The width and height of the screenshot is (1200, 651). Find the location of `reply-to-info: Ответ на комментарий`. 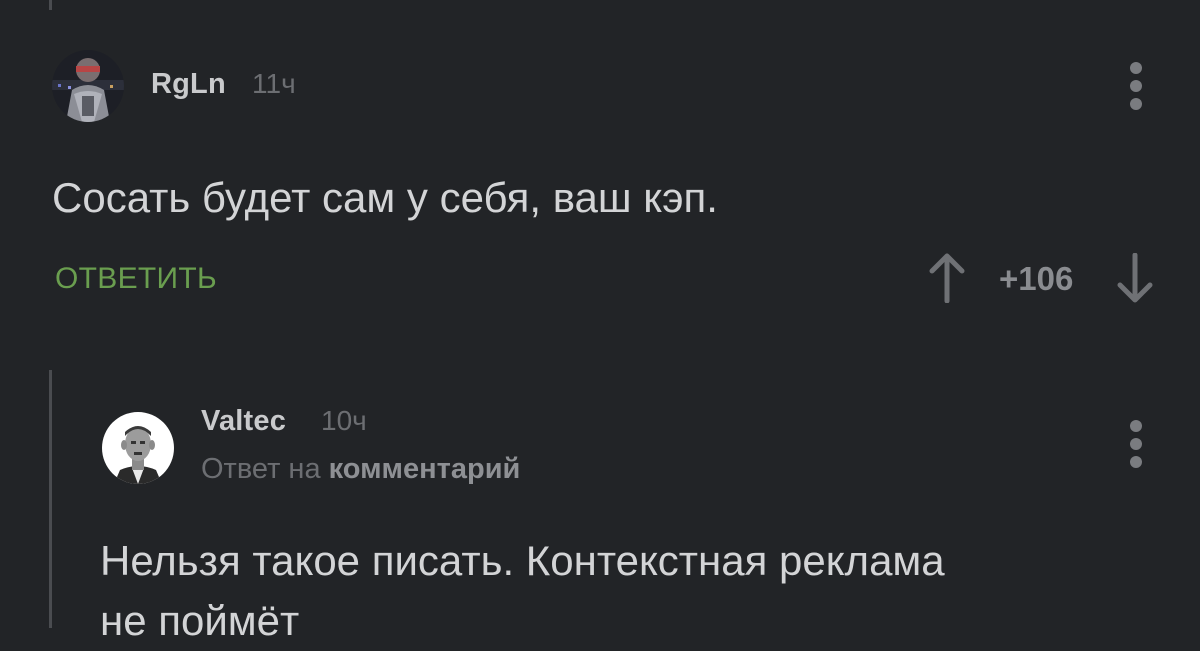

reply-to-info: Ответ на комментарий is located at coordinates (360, 469).